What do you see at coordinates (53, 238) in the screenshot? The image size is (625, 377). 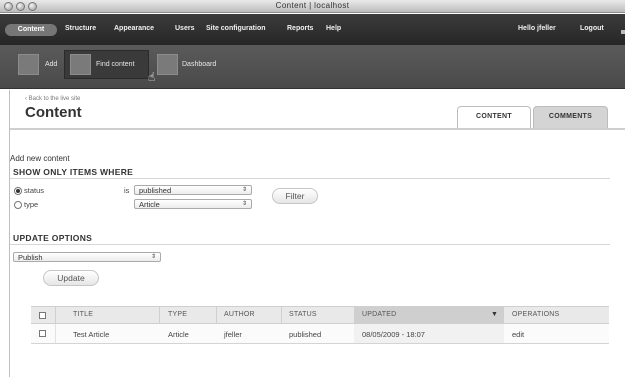 I see `update-options-heading: UPDATE OPTIONS` at bounding box center [53, 238].